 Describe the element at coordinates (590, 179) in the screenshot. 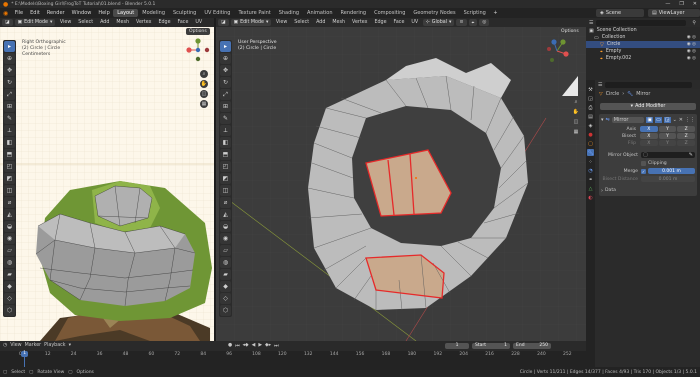

I see `constraints-tab-icon: ⚭` at that location.